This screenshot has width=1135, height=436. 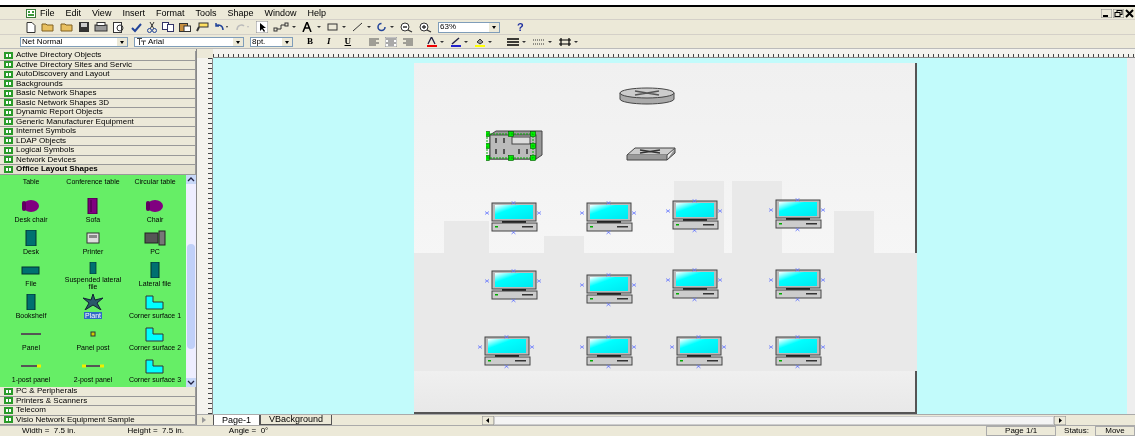 I want to click on page-number: Page 1/1, so click(x=1021, y=431).